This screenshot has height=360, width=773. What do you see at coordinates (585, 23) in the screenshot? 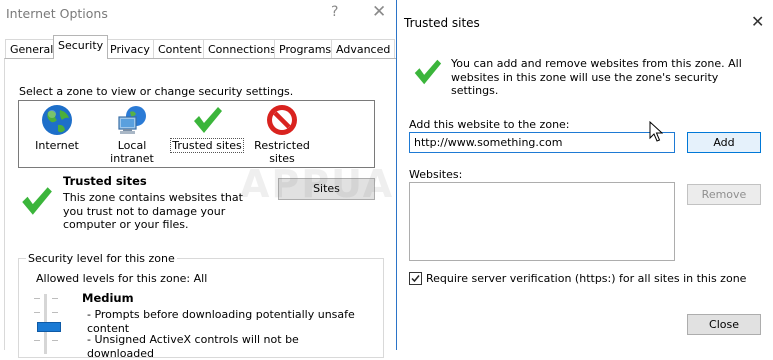
I see `dialog-titlebar: Trusted sites ✕` at bounding box center [585, 23].